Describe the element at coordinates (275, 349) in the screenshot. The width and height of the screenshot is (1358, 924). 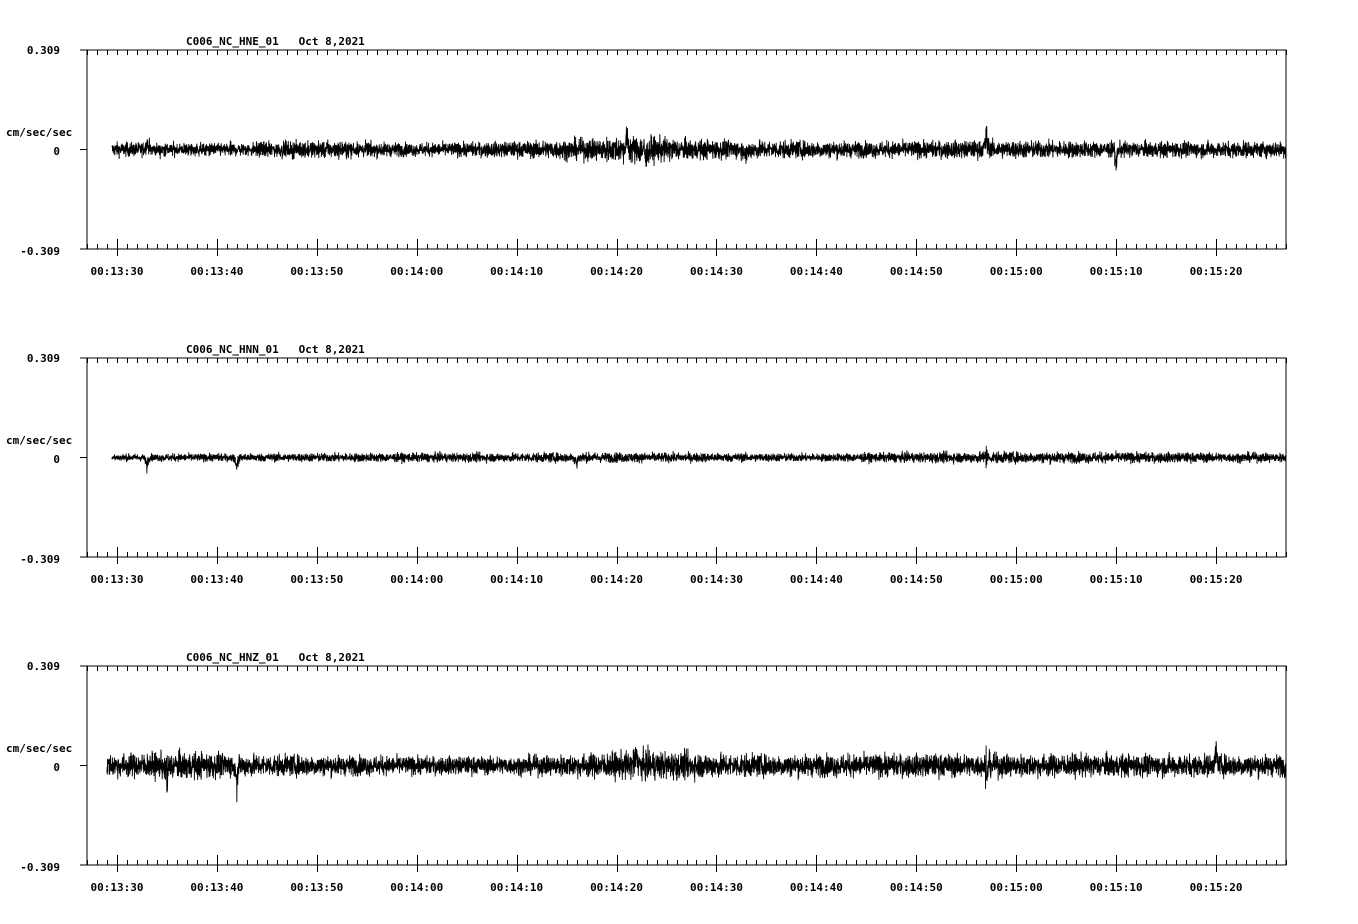
I see `panel-title: C006_NC_HNN_01 Oct 8,2021` at that location.